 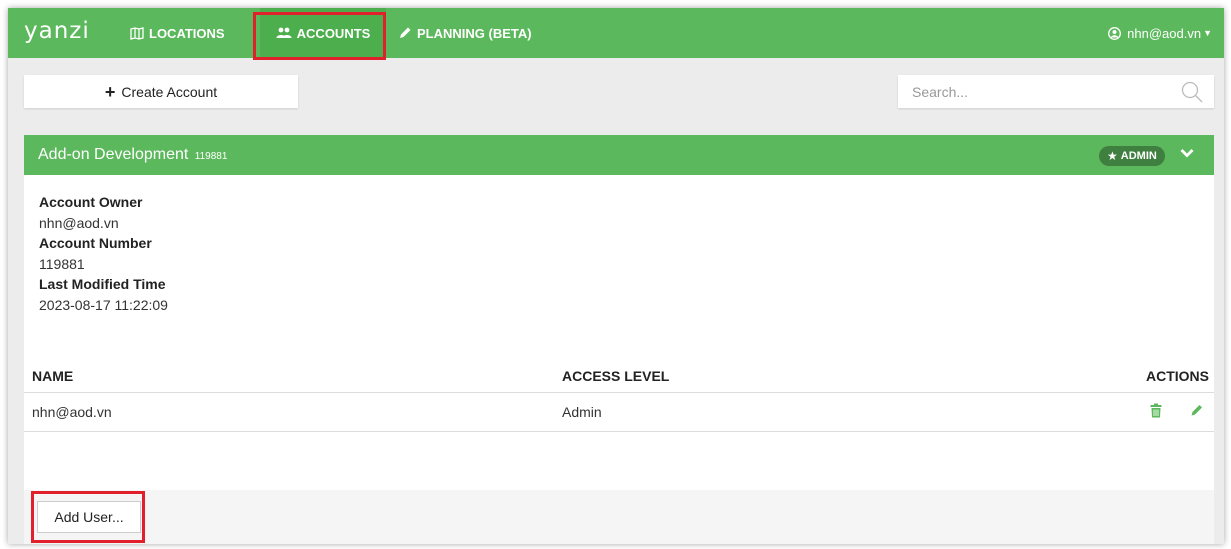 What do you see at coordinates (1197, 411) in the screenshot?
I see `edit-pencil-icon` at bounding box center [1197, 411].